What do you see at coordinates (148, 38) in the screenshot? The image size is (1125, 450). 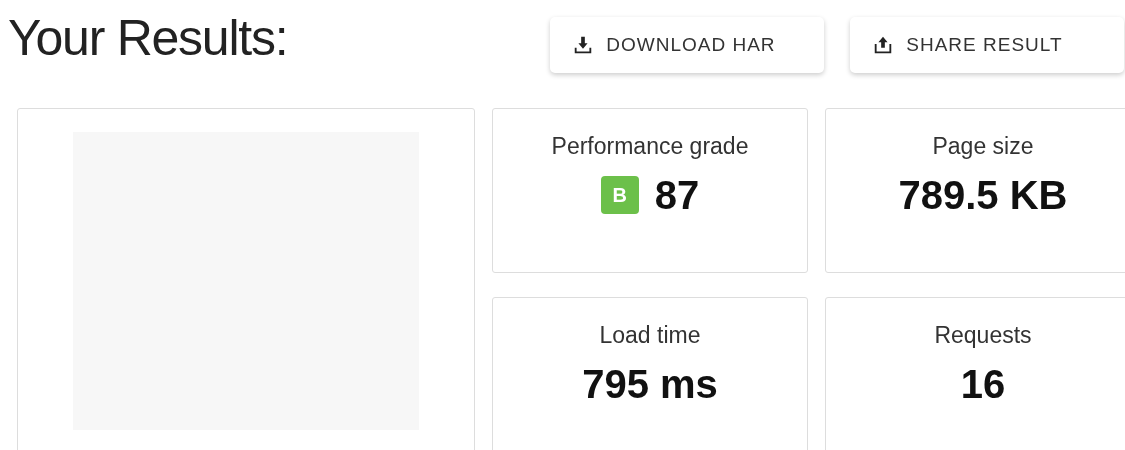 I see `page-heading: Your Results:` at bounding box center [148, 38].